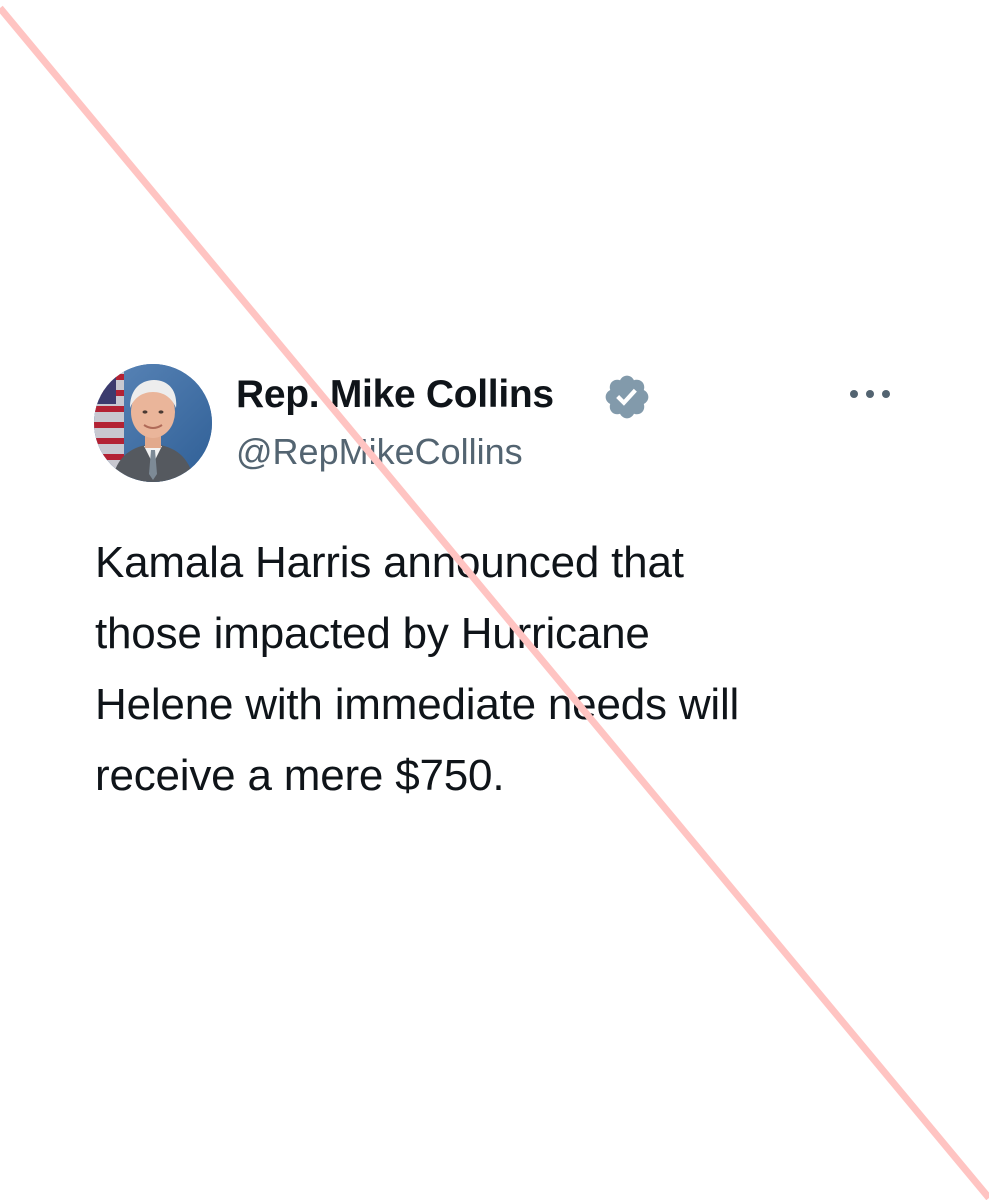  I want to click on avatar, so click(153, 423).